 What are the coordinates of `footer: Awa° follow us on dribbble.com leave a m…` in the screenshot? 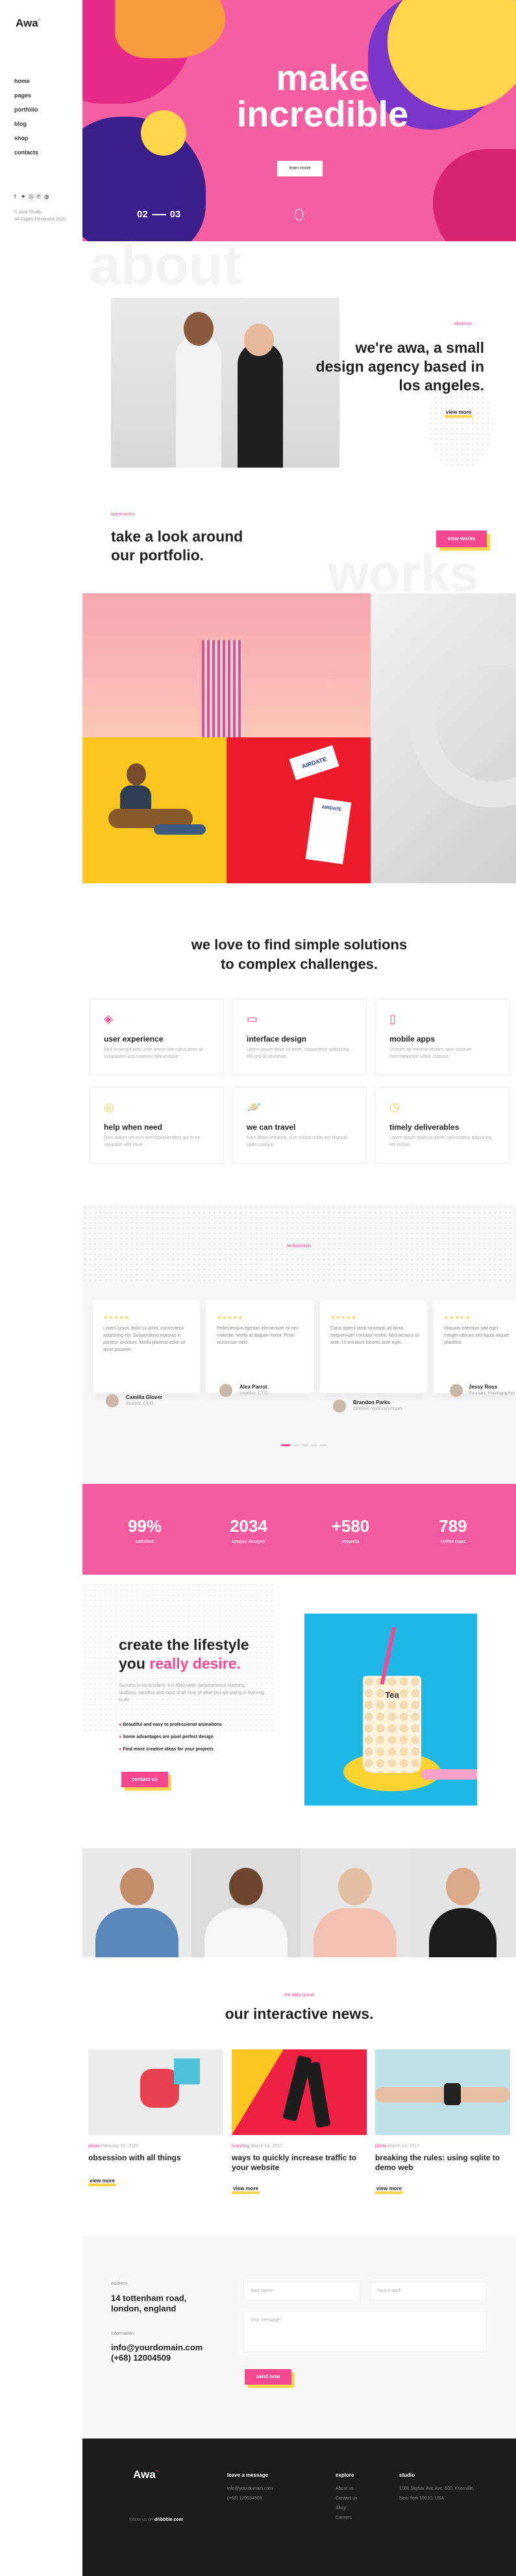 It's located at (299, 2507).